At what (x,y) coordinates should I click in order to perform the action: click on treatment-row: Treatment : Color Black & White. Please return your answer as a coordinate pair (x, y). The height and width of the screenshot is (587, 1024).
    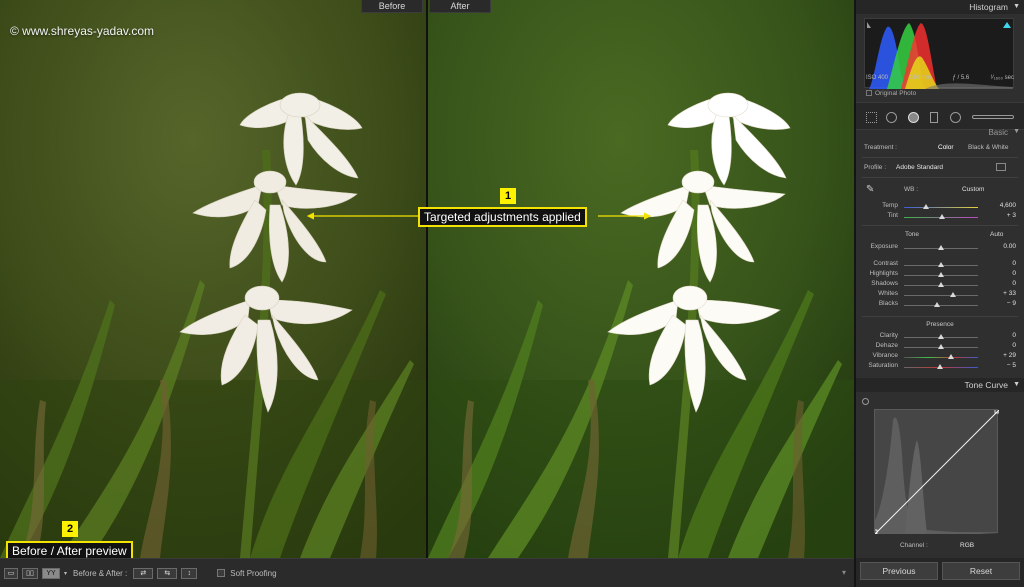
    Looking at the image, I should click on (940, 149).